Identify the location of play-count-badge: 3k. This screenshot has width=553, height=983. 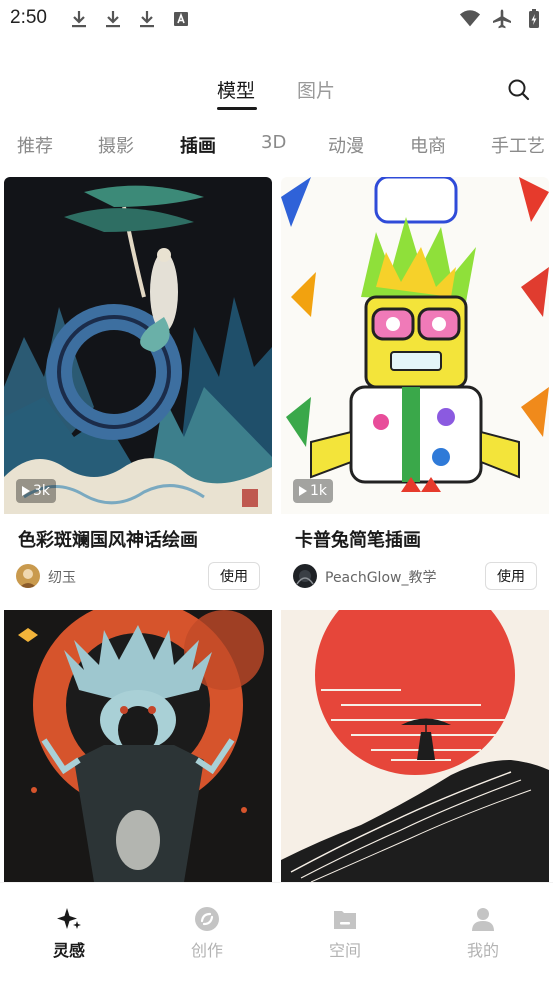
(36, 491).